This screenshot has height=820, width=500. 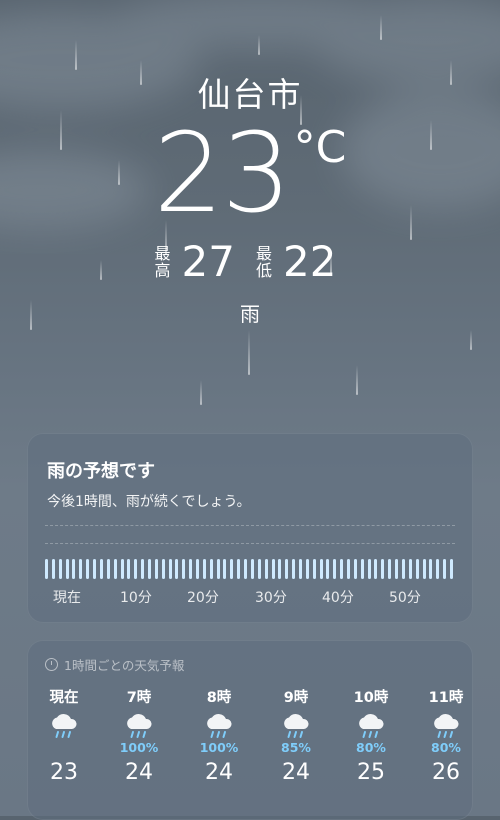 I want to click on time-label: 現在, so click(x=67, y=598).